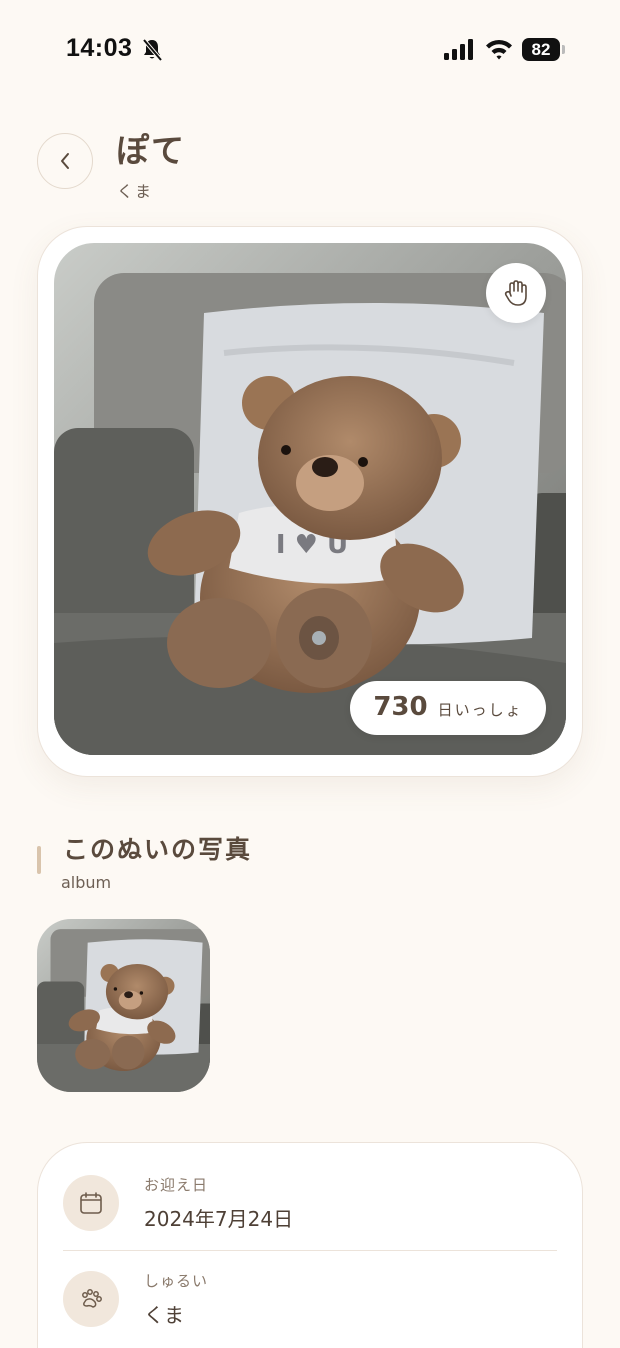  I want to click on info-label: お迎え日, so click(176, 1185).